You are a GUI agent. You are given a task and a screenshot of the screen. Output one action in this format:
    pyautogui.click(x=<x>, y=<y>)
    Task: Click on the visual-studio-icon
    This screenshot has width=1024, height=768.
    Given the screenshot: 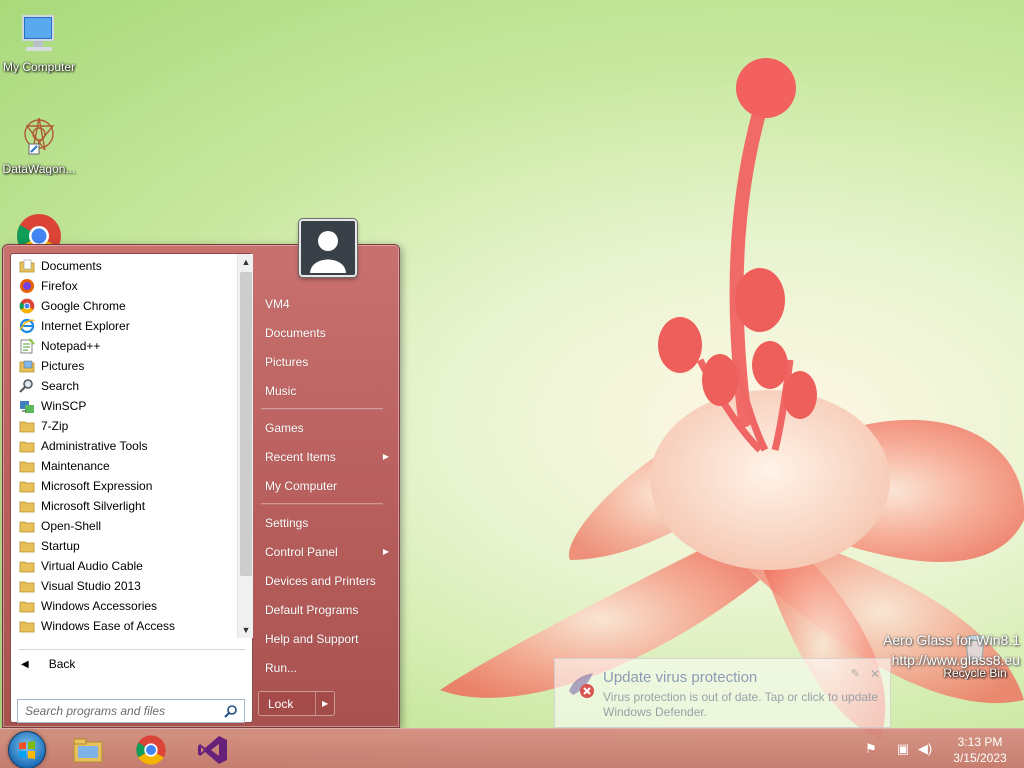 What is the action you would take?
    pyautogui.click(x=212, y=750)
    